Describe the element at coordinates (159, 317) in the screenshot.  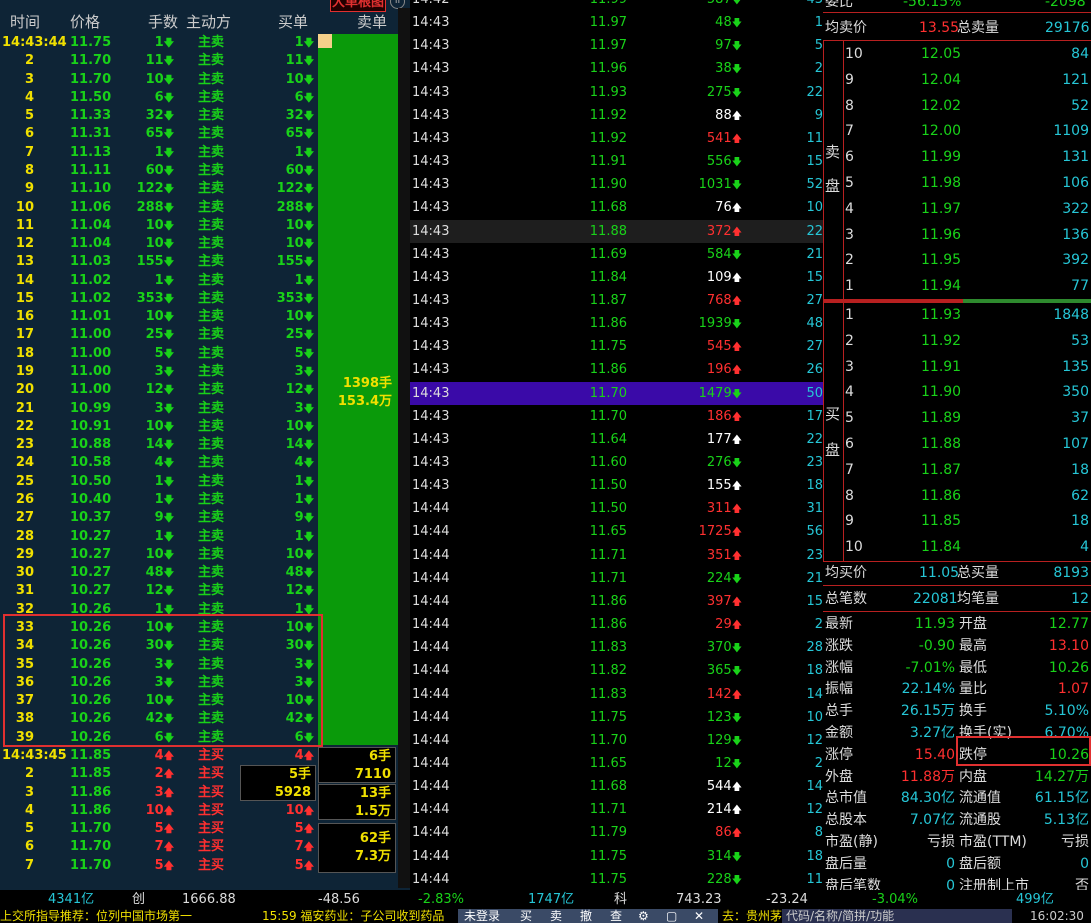
I see `deal-row: 16 11.01 10🡇 主卖 10🡇` at that location.